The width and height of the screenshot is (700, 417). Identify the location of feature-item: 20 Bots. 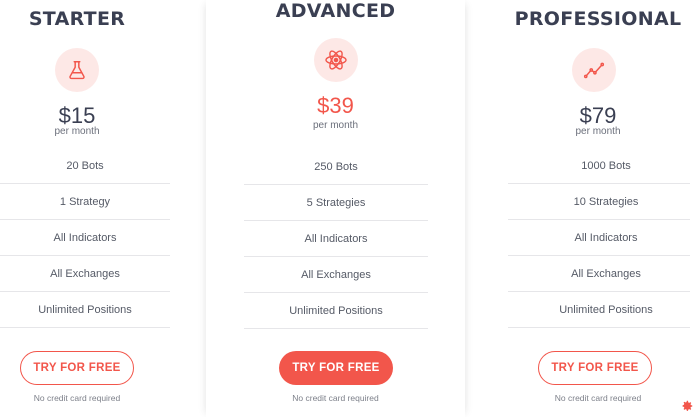
(85, 166).